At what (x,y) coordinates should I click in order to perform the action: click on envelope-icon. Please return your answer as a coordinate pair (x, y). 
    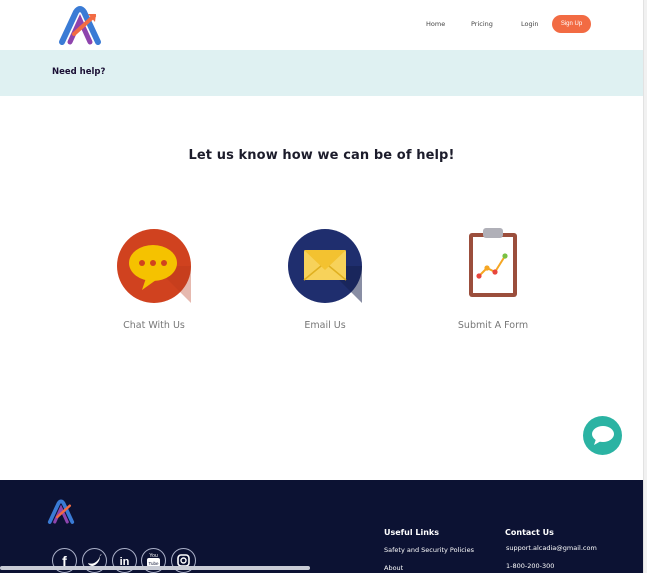
    Looking at the image, I should click on (325, 266).